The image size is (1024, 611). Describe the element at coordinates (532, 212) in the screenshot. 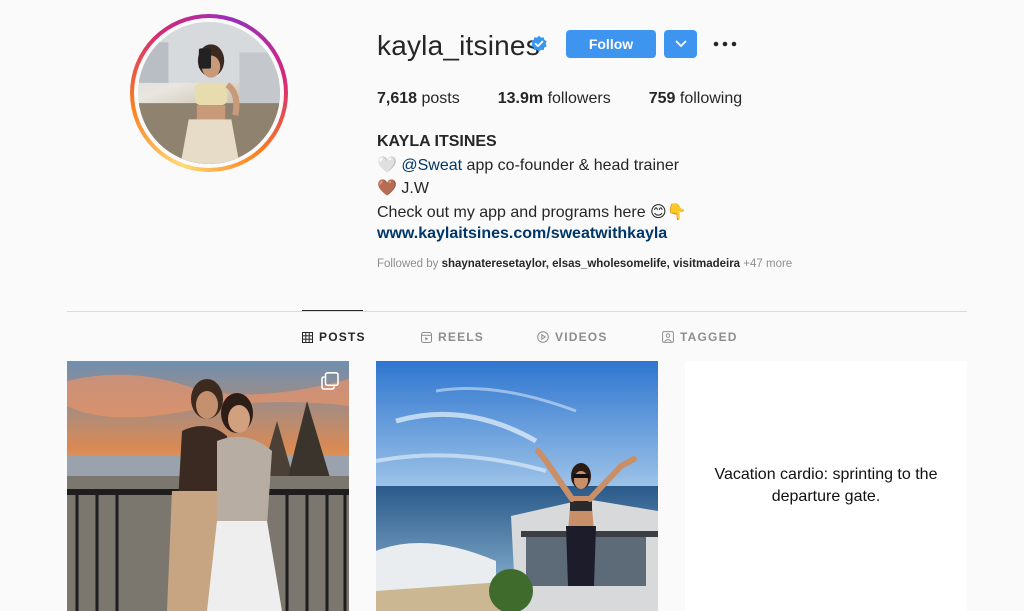

I see `bio-line-3: Check out my app and programs here 😊👇` at that location.